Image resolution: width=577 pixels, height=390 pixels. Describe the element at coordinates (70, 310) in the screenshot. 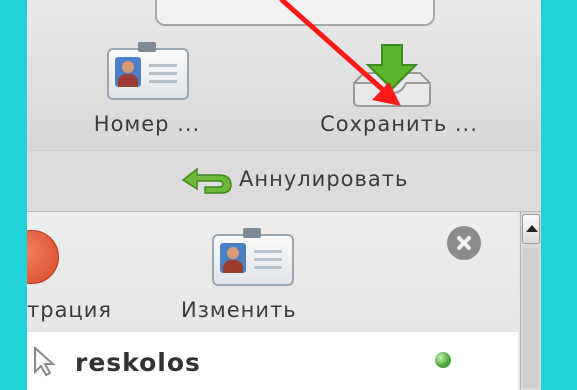

I see `register-button-label: трация` at that location.